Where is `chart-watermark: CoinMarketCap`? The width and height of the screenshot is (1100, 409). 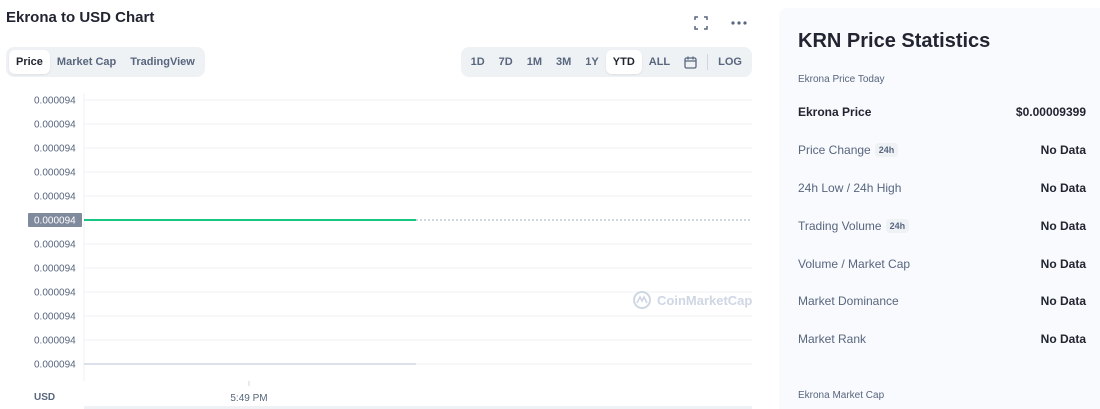 chart-watermark: CoinMarketCap is located at coordinates (692, 300).